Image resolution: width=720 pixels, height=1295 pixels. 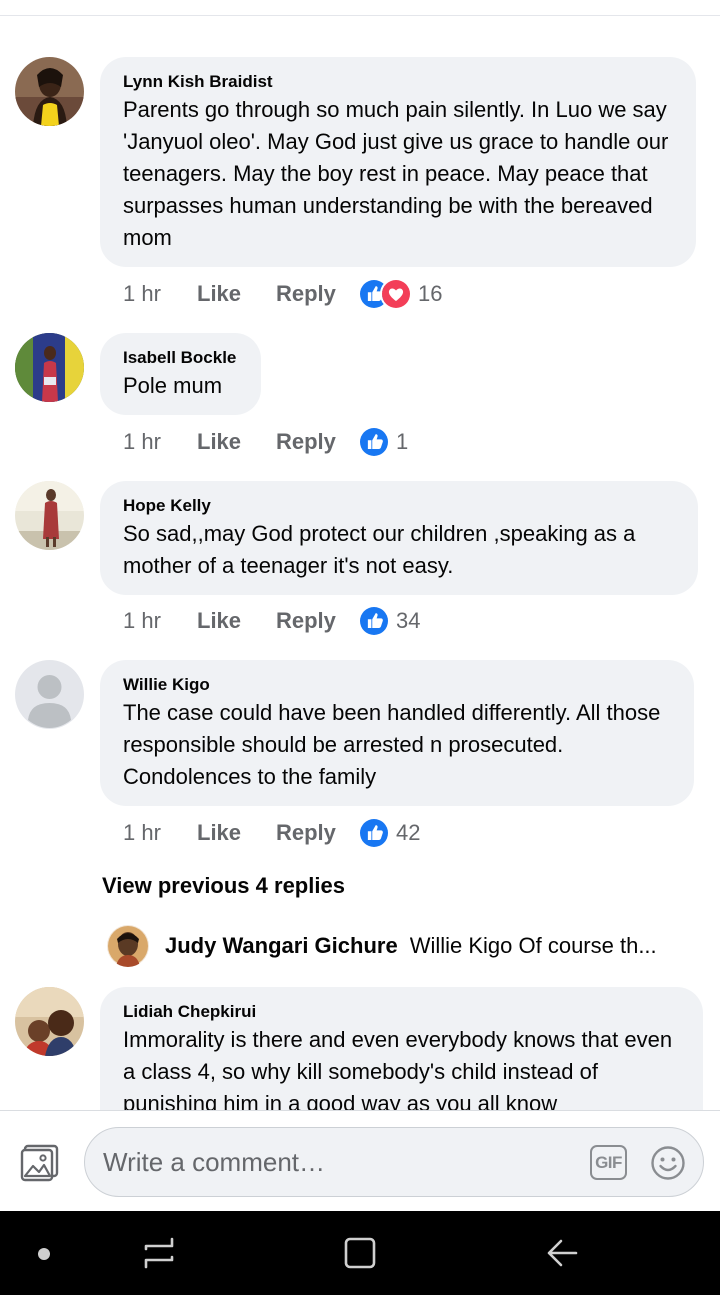 I want to click on reaction-count: 42, so click(x=408, y=832).